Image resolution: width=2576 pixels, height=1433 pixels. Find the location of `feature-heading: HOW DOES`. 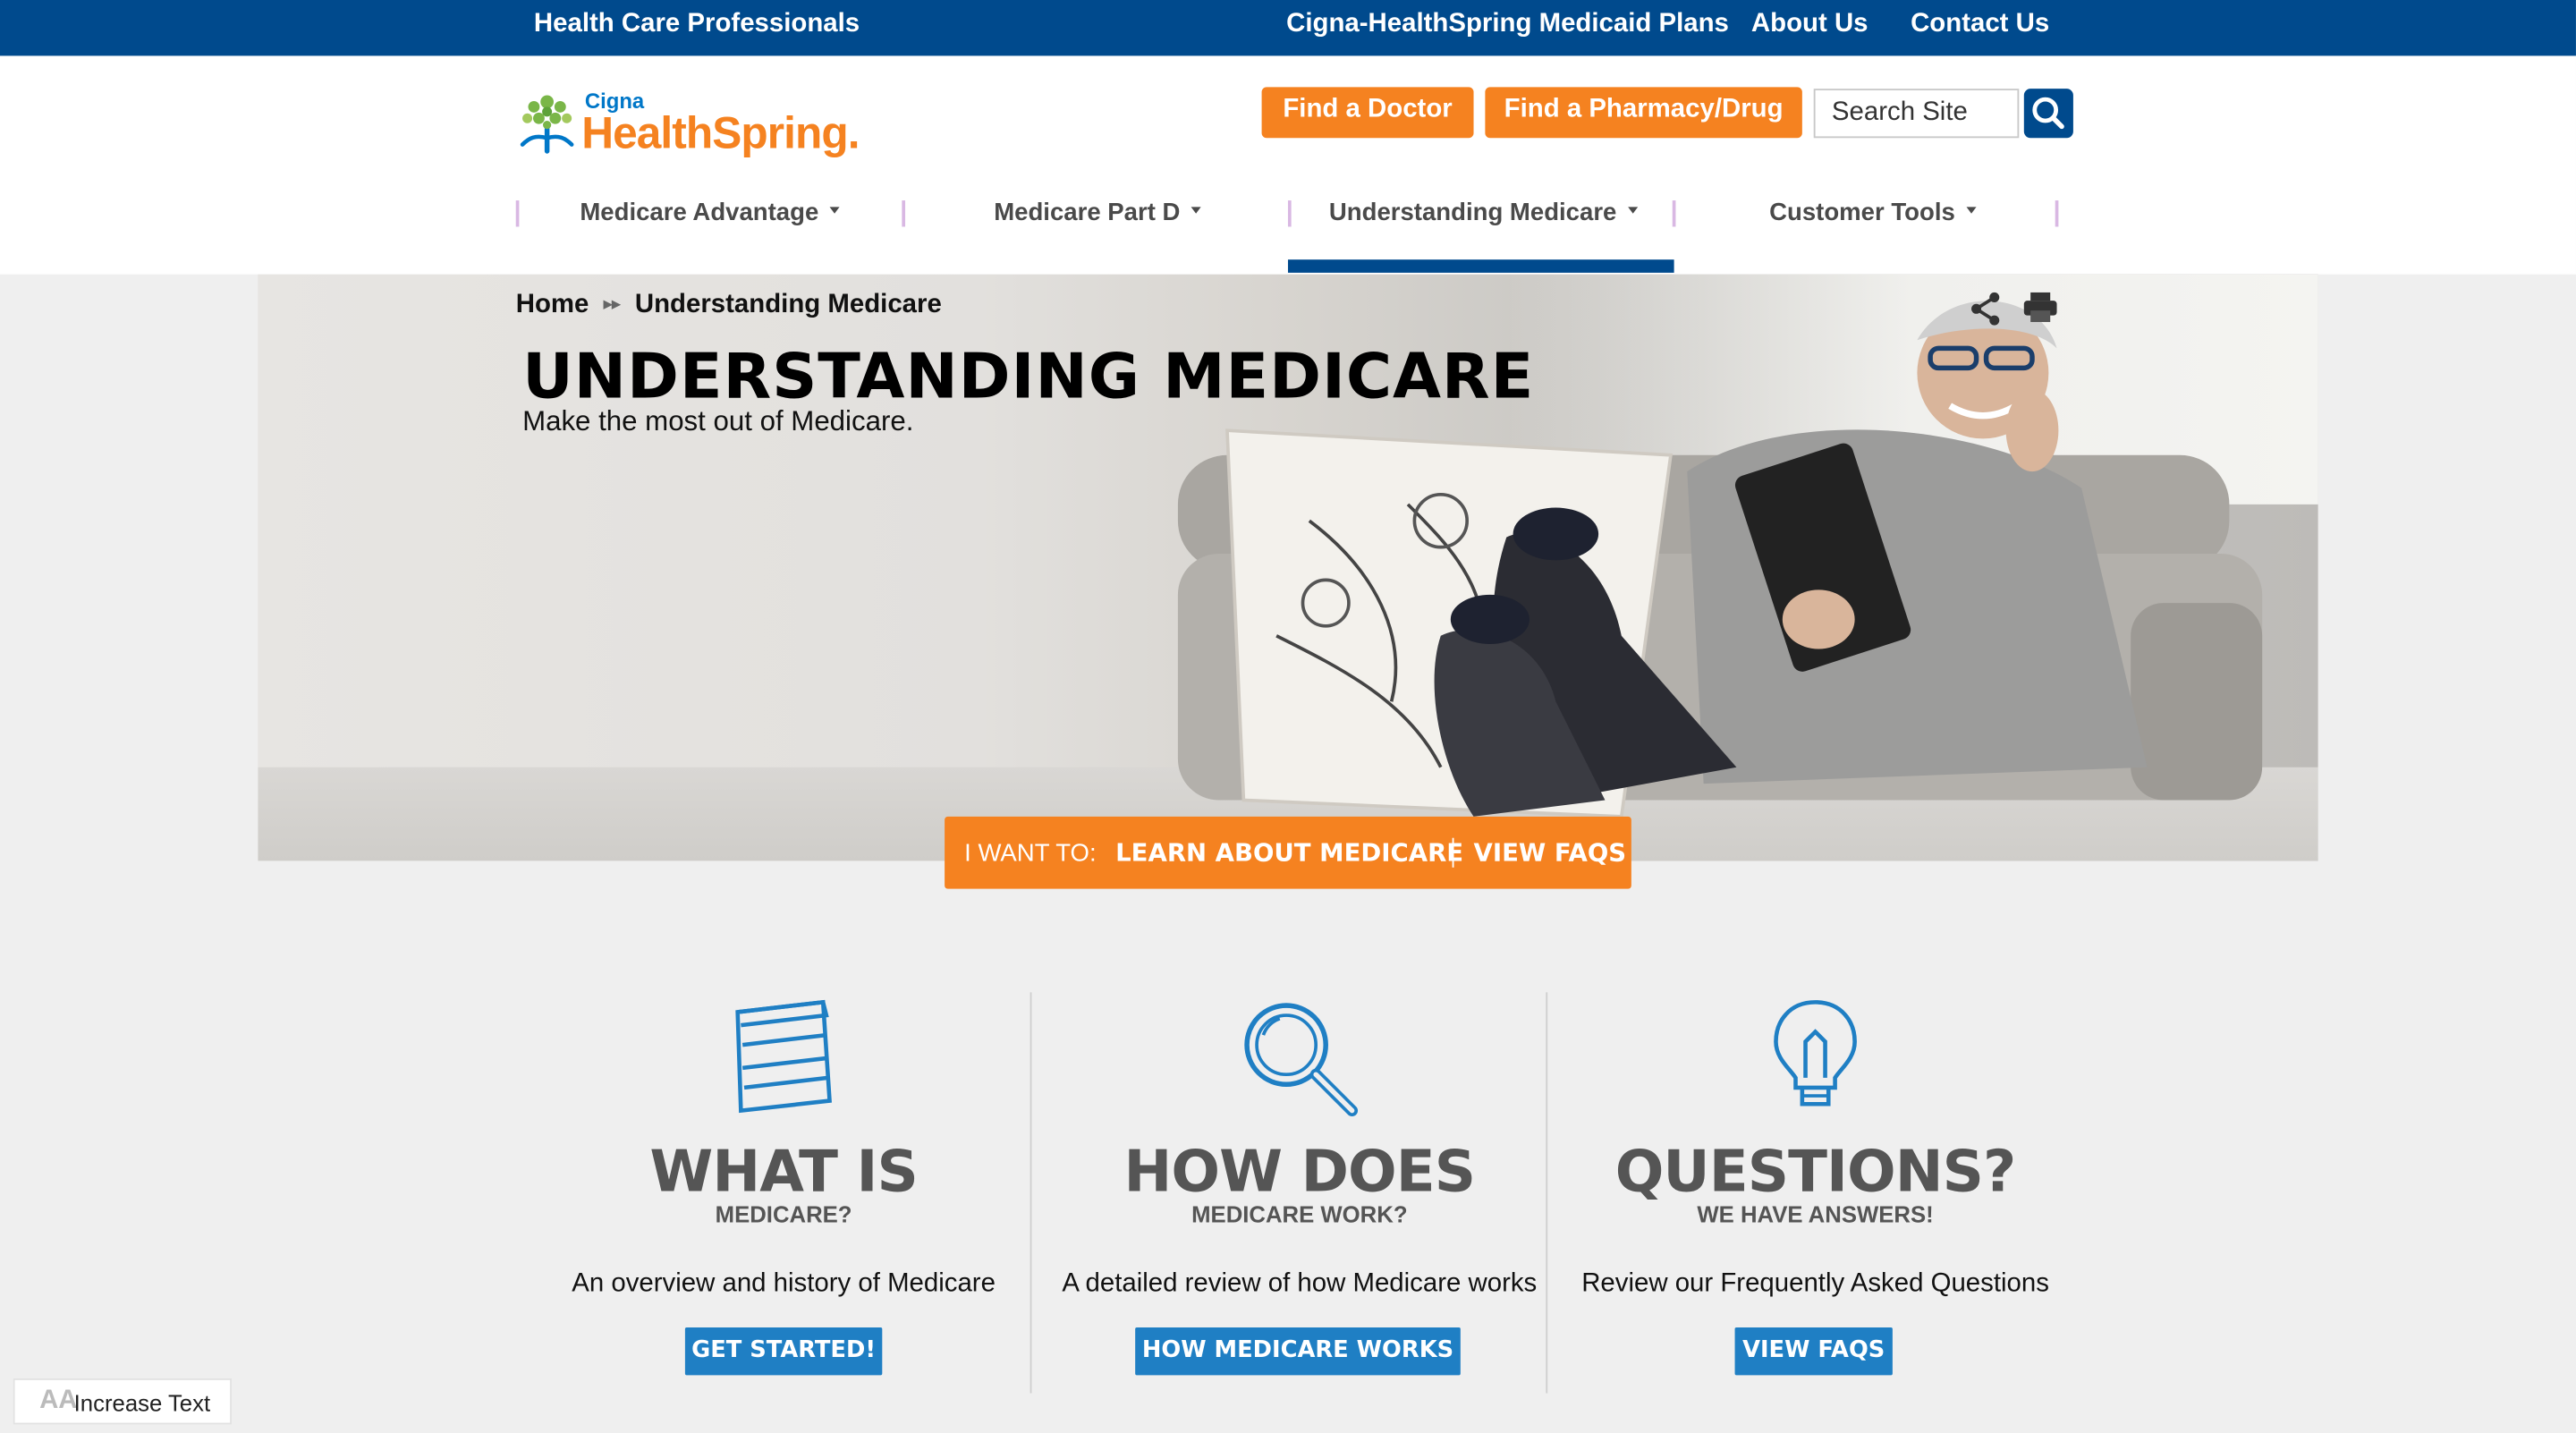

feature-heading: HOW DOES is located at coordinates (1300, 1173).